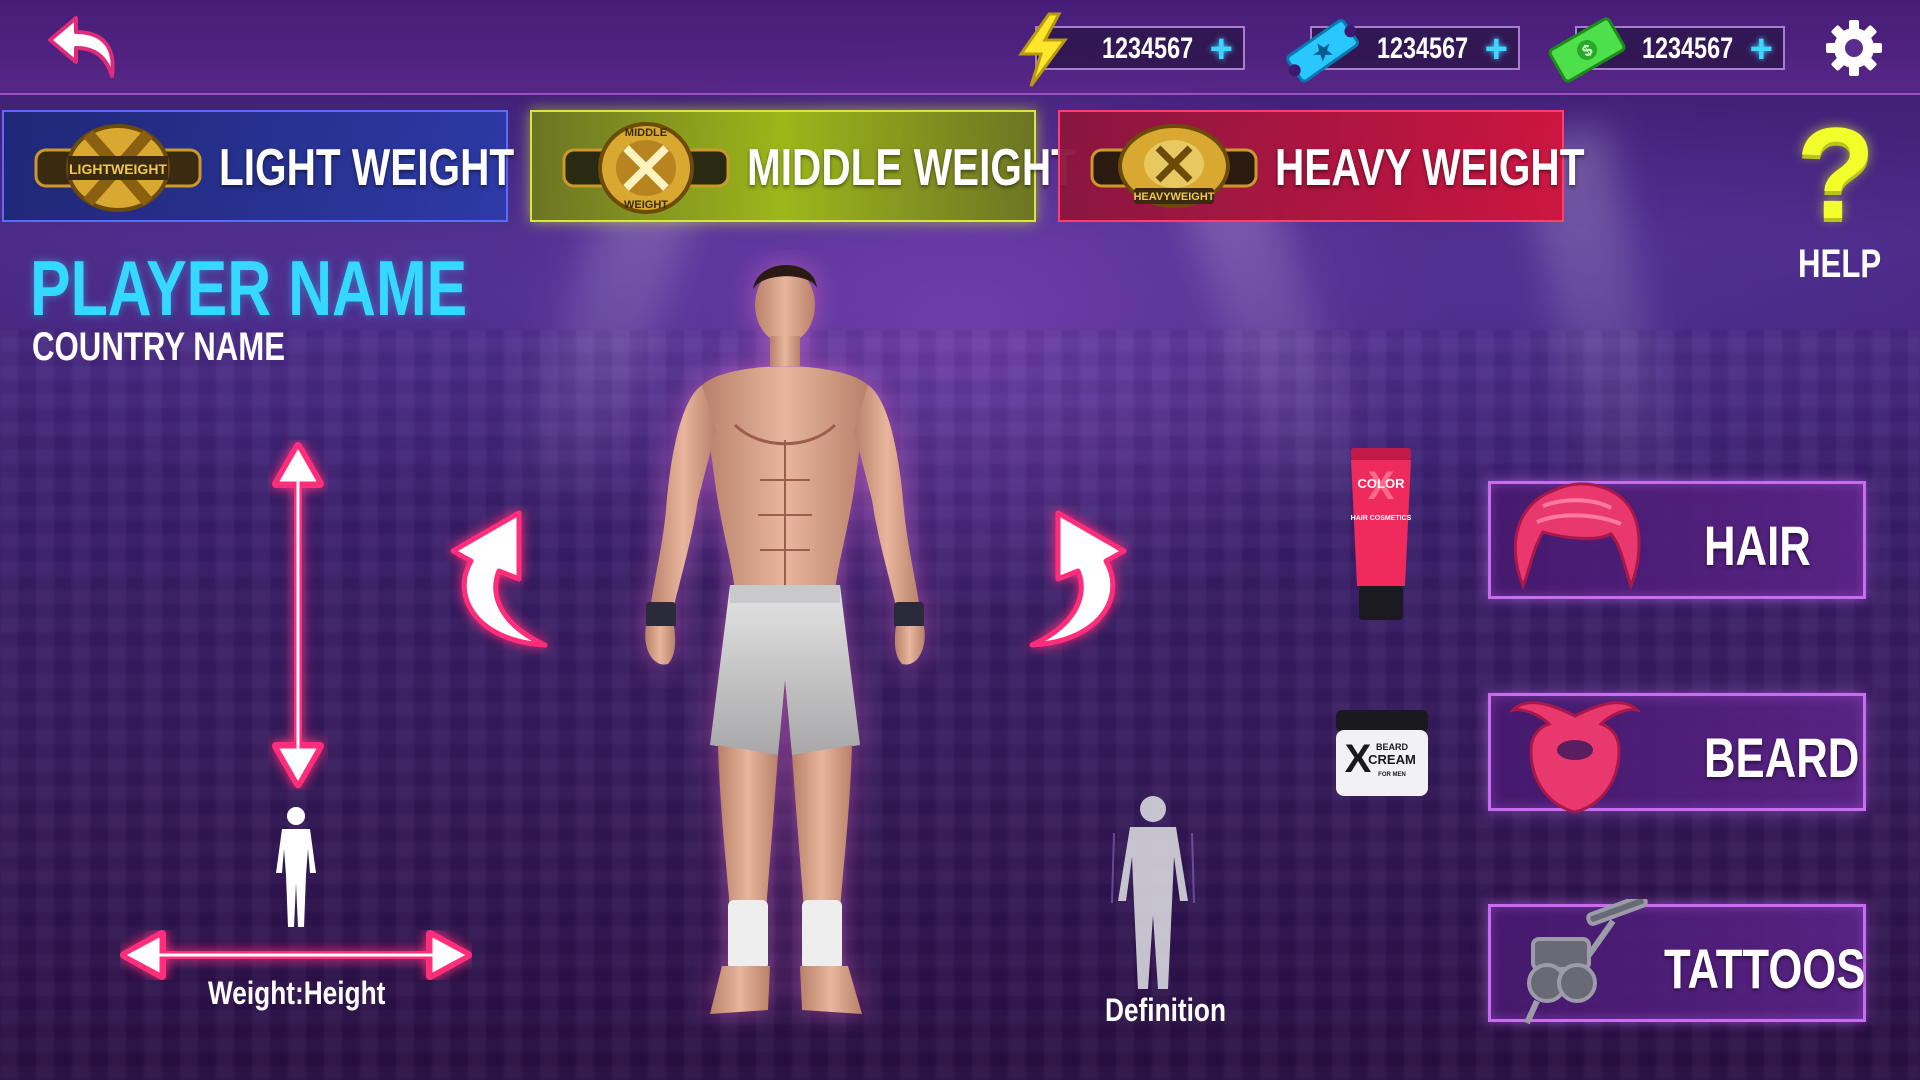 This screenshot has width=1920, height=1080. Describe the element at coordinates (297, 993) in the screenshot. I see `weight-height-label: Weight:Height` at that location.